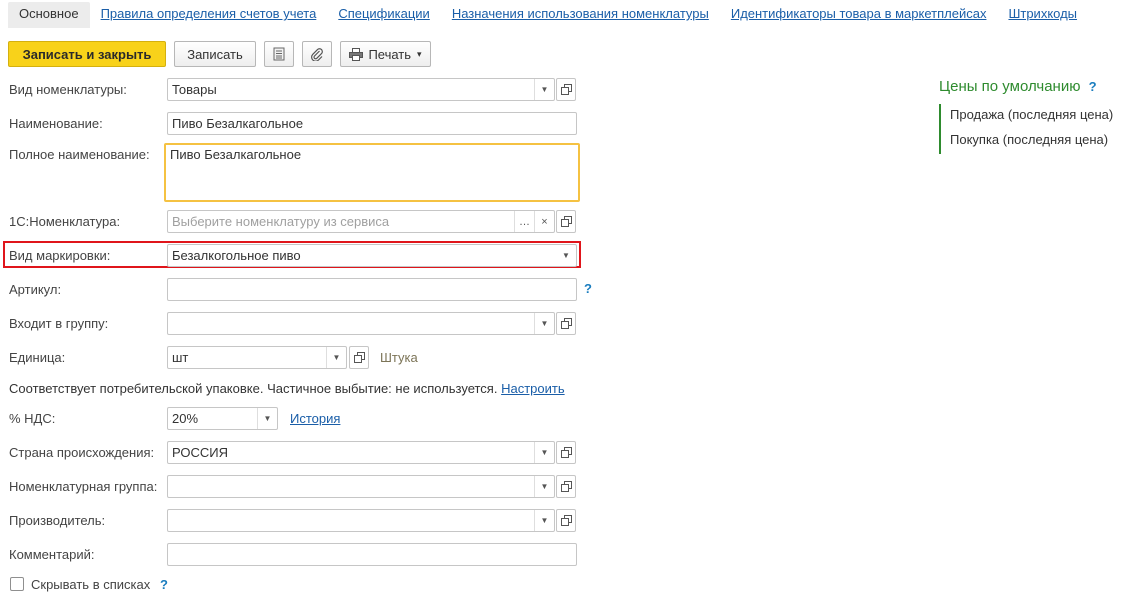 Image resolution: width=1125 pixels, height=600 pixels. What do you see at coordinates (17, 584) in the screenshot?
I see `hide-in-lists-checkbox` at bounding box center [17, 584].